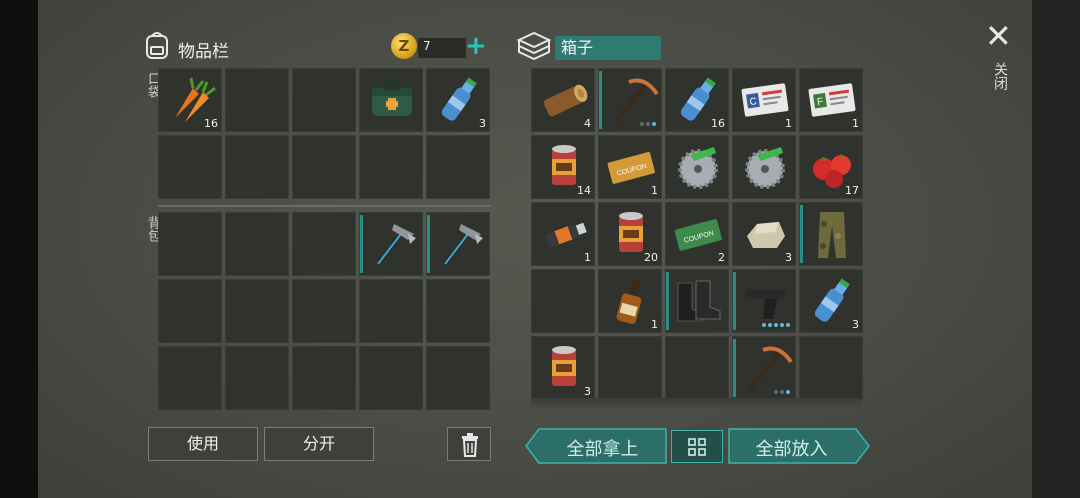  I want to click on svg-text: C, so click(753, 102).